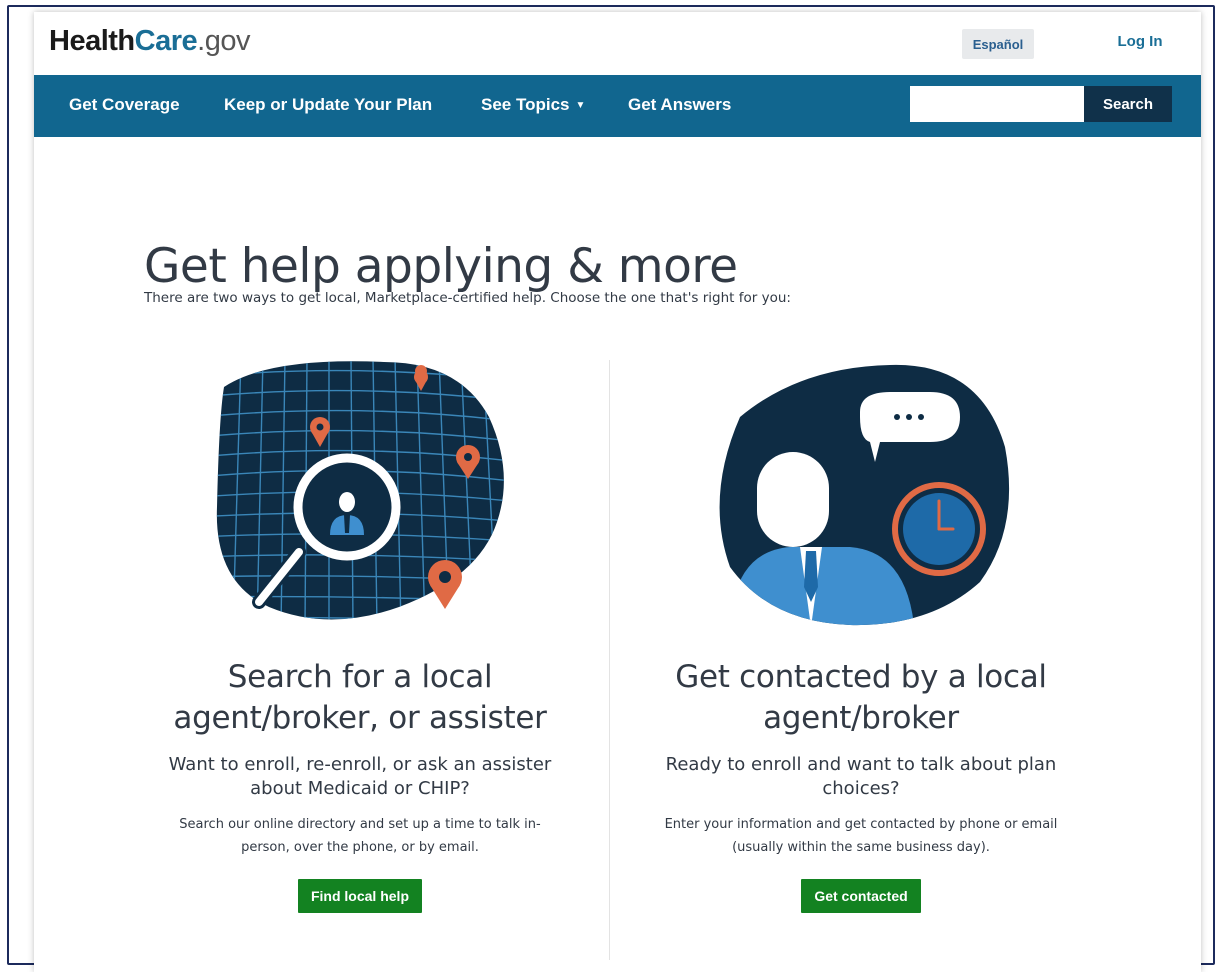 Image resolution: width=1220 pixels, height=972 pixels. Describe the element at coordinates (997, 104) in the screenshot. I see `search-input` at that location.